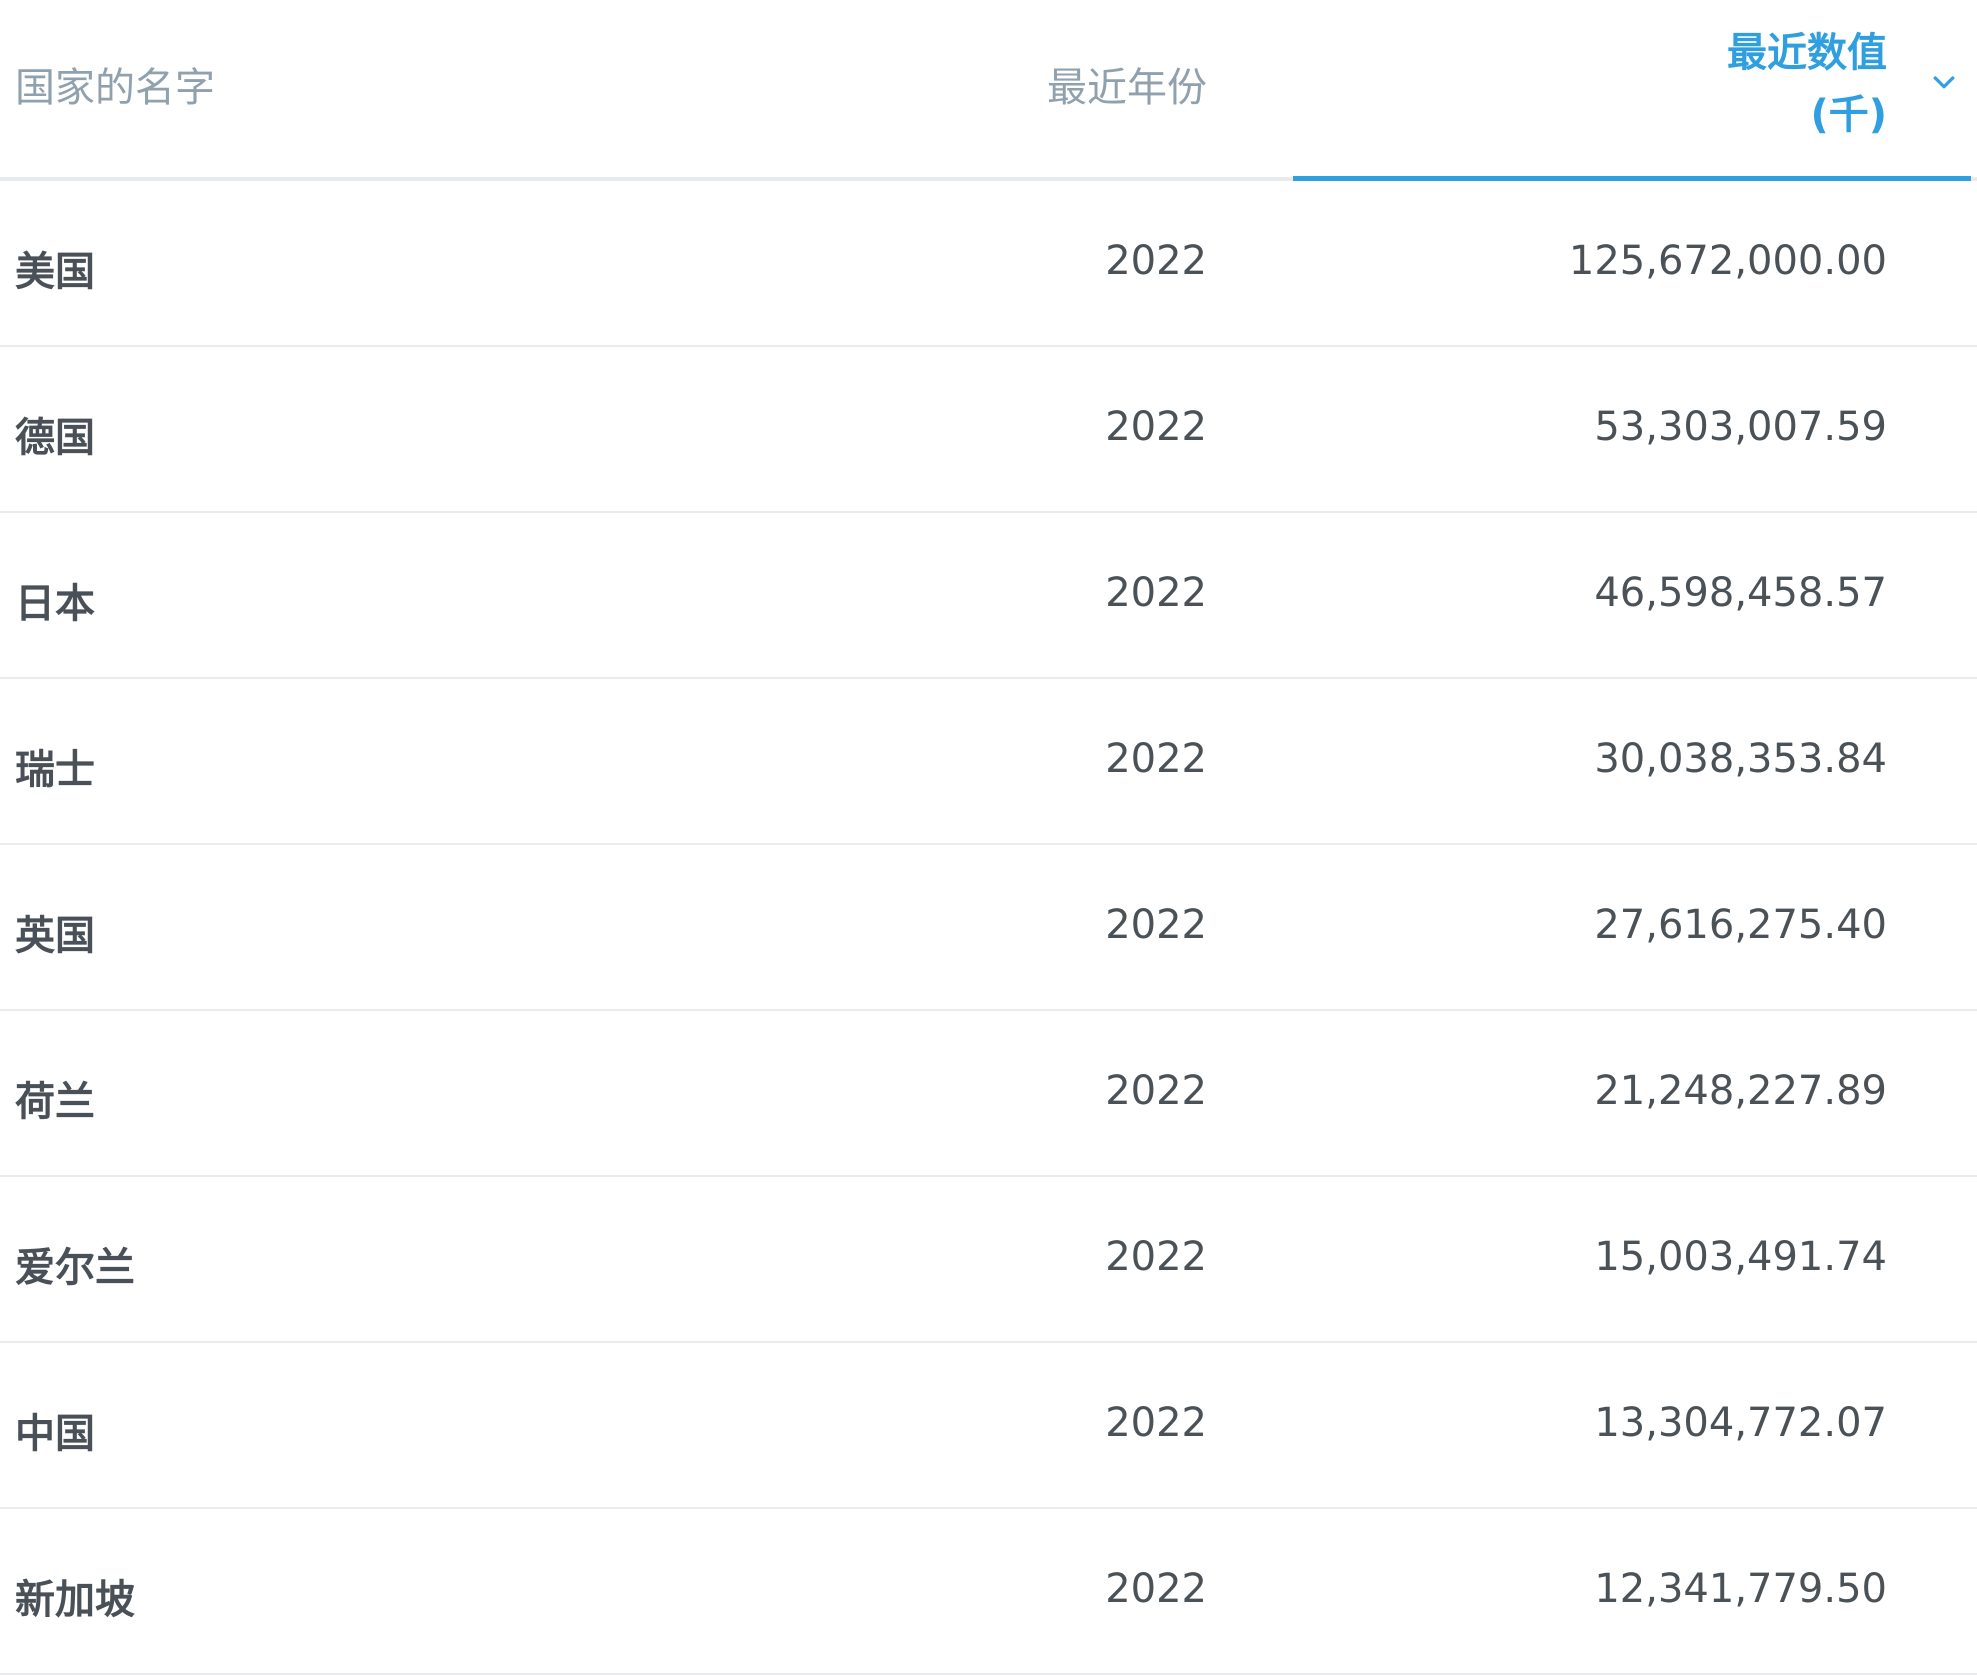  What do you see at coordinates (988, 430) in the screenshot?
I see `table-row: 德国 2022 53,303,007.59` at bounding box center [988, 430].